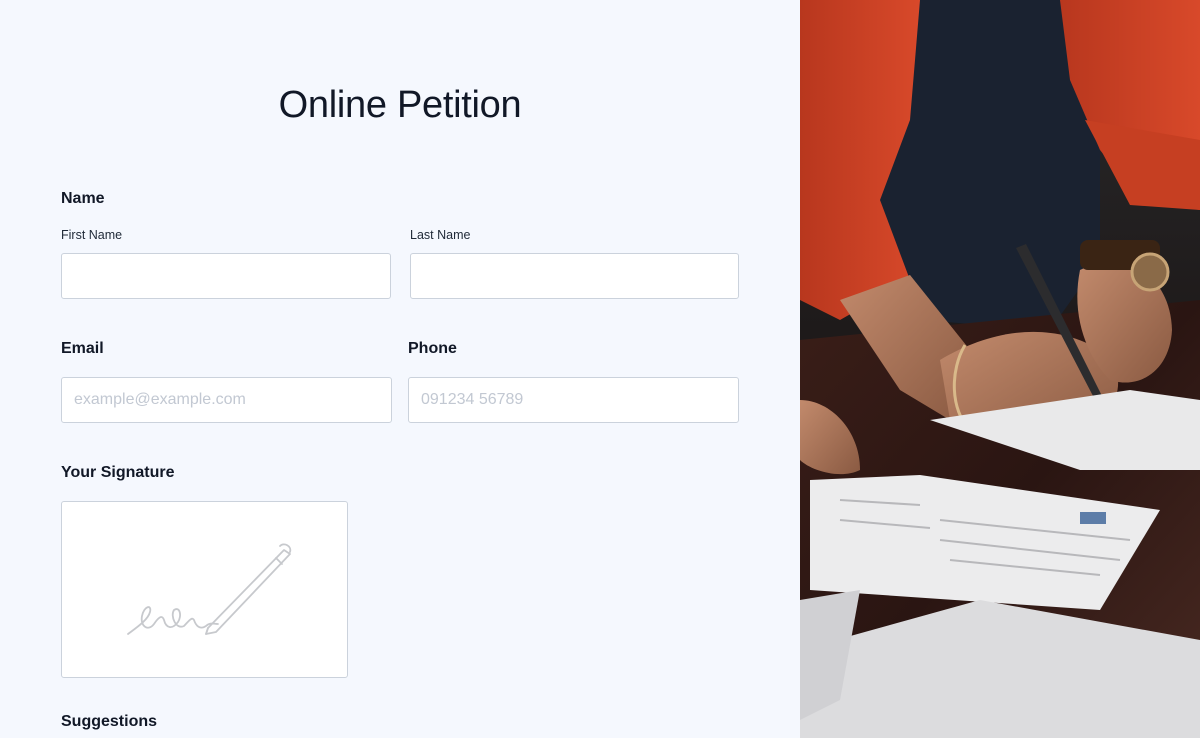  I want to click on page-title: Online Petition, so click(400, 105).